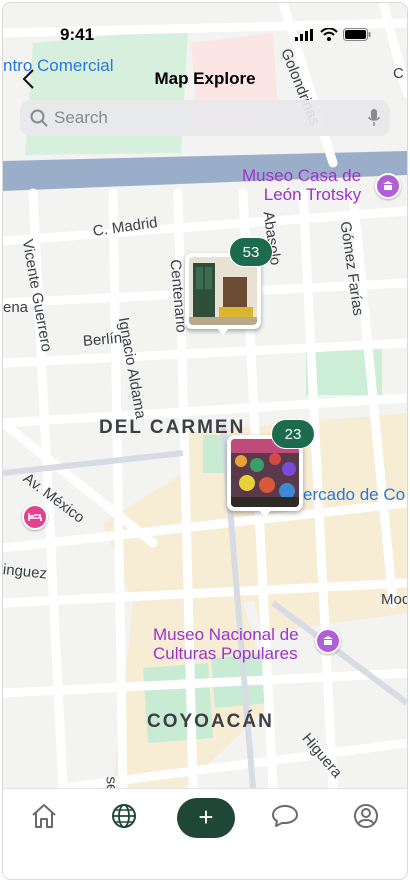 The height and width of the screenshot is (882, 410). Describe the element at coordinates (205, 28) in the screenshot. I see `status-bar: 9:41` at that location.